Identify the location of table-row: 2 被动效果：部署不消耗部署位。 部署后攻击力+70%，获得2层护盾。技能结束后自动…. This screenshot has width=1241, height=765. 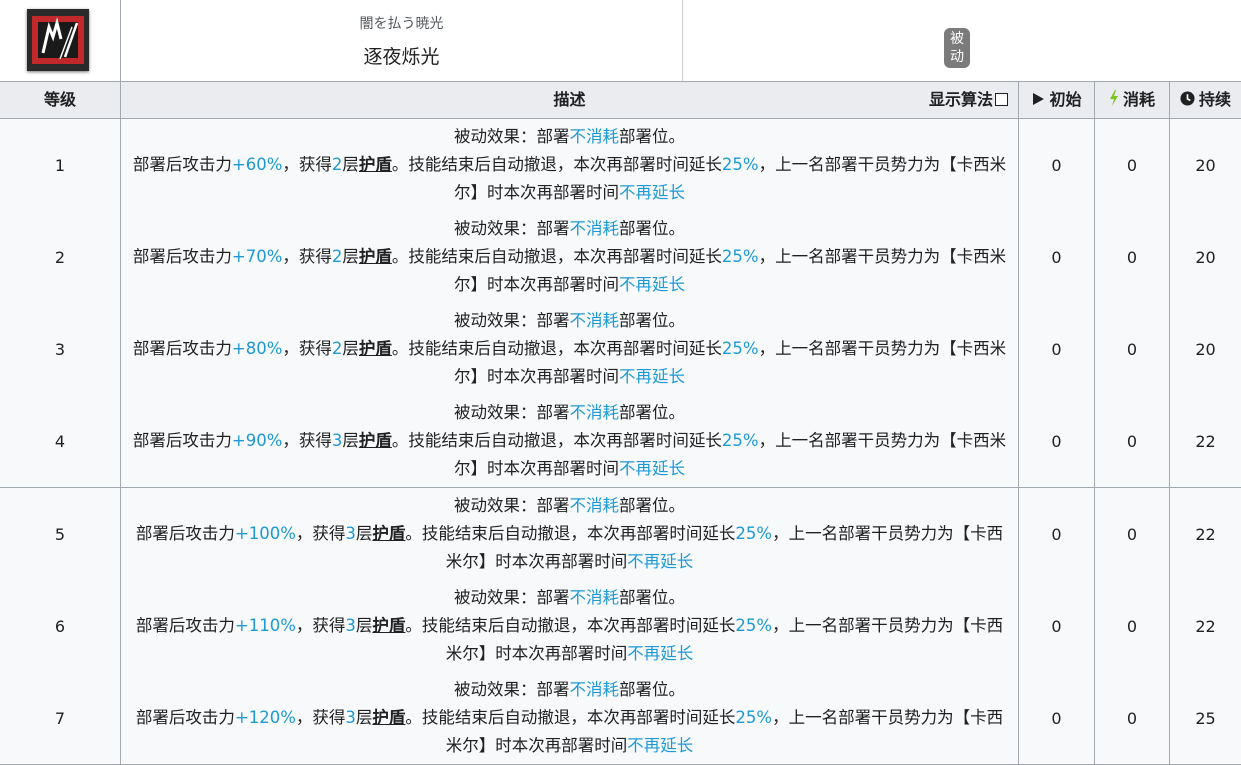
(620, 257).